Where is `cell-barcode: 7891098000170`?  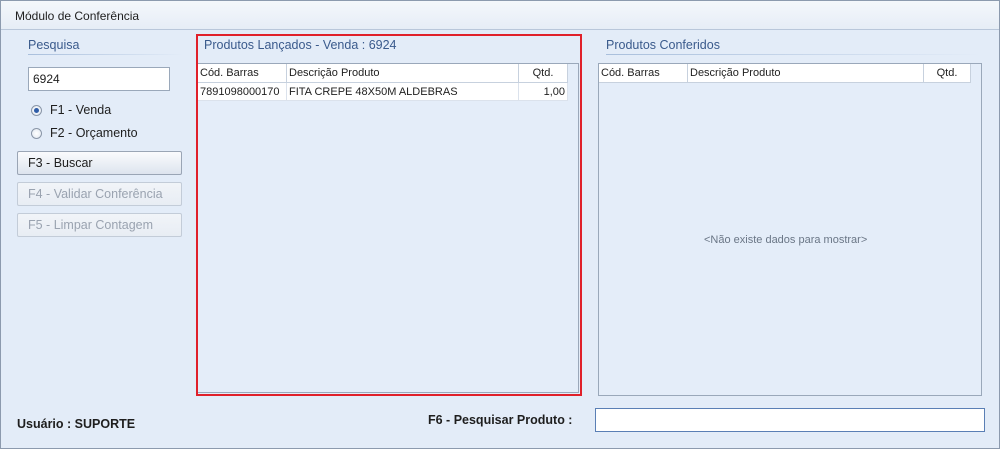 cell-barcode: 7891098000170 is located at coordinates (242, 92).